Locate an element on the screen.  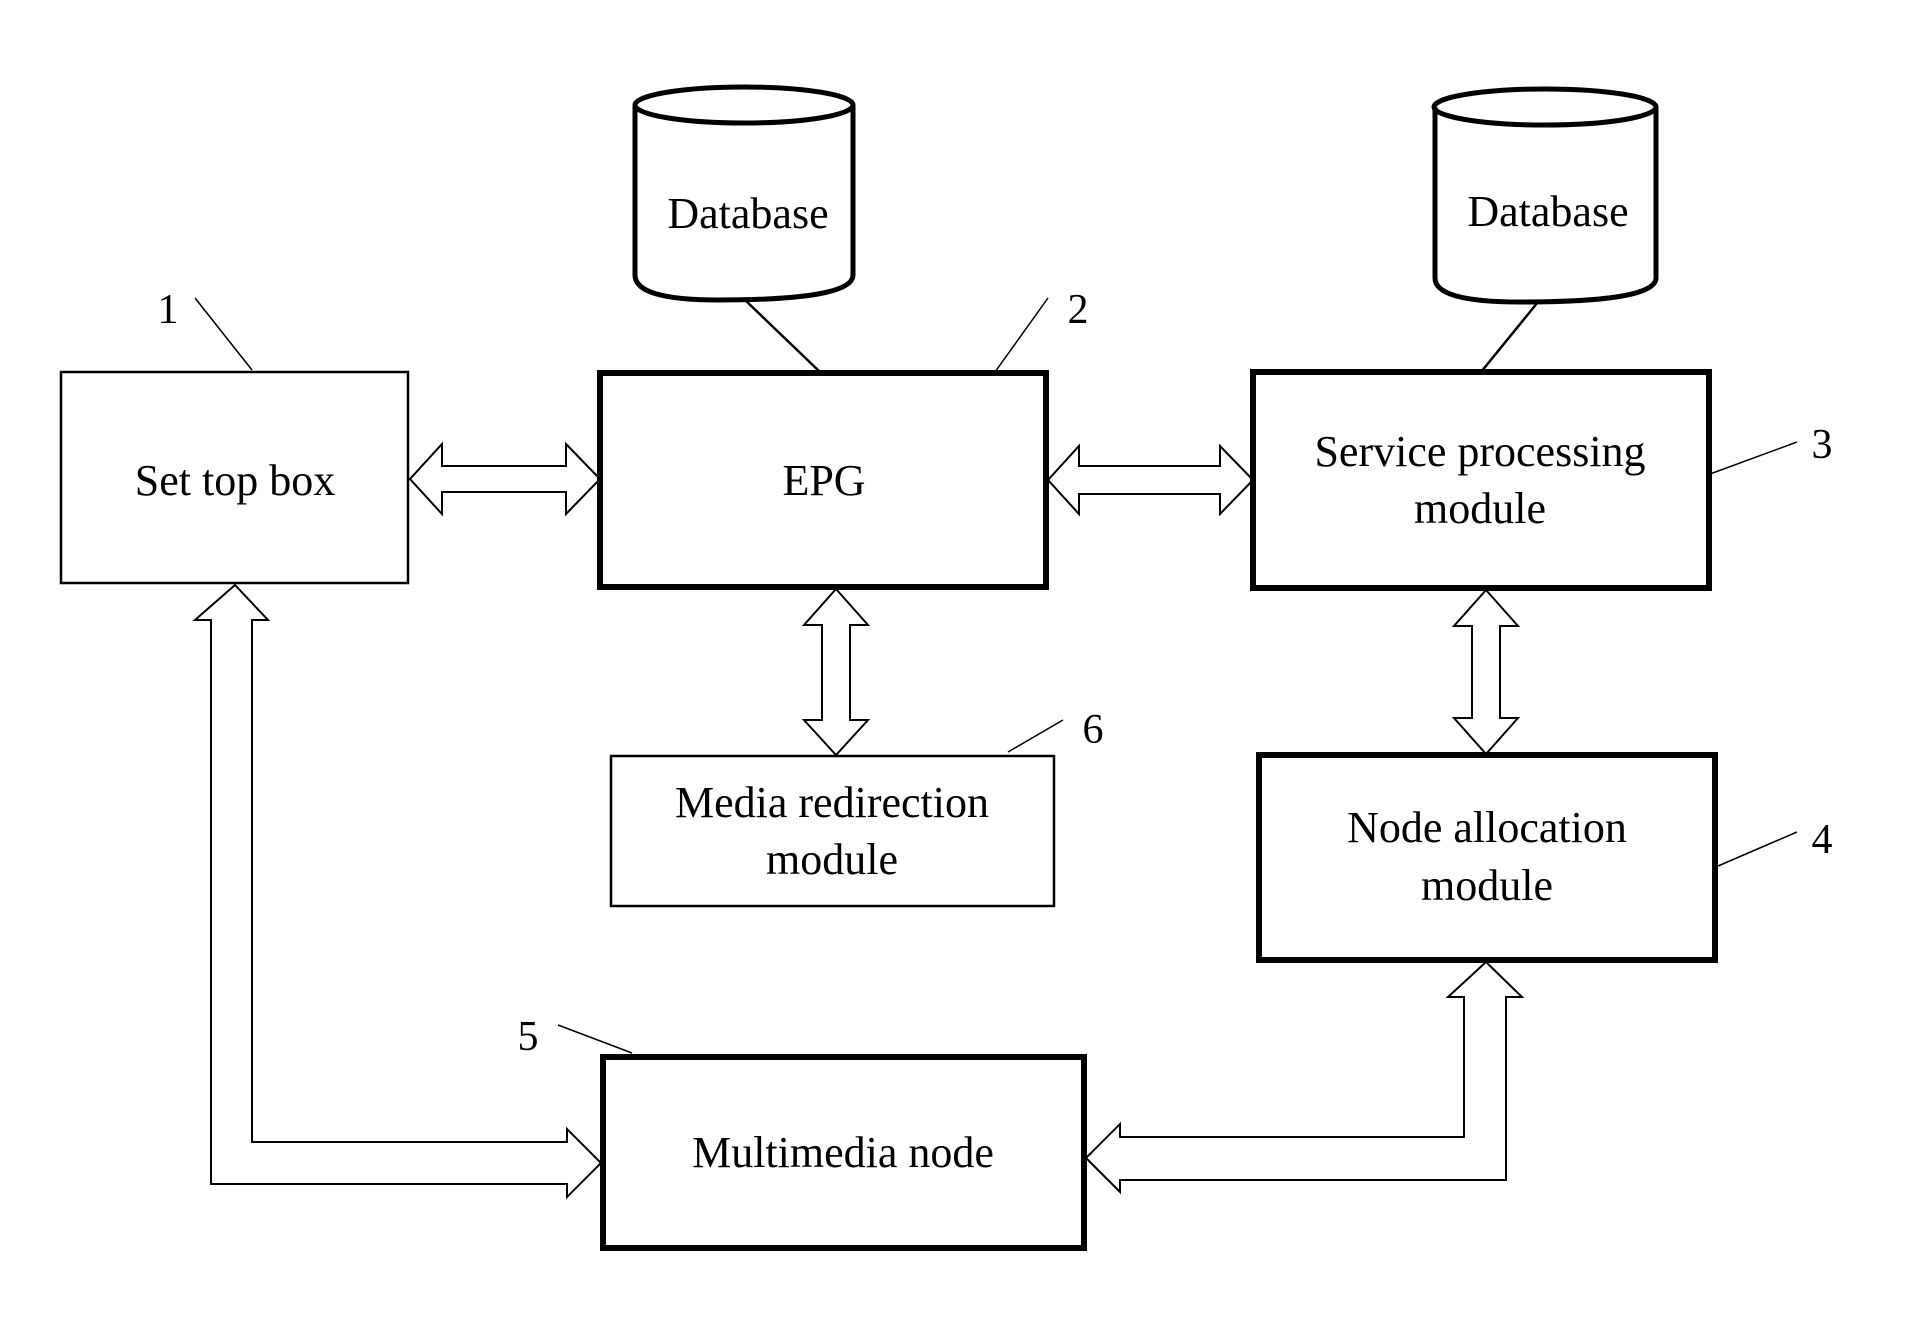
arrow-service-node is located at coordinates (1486, 672).